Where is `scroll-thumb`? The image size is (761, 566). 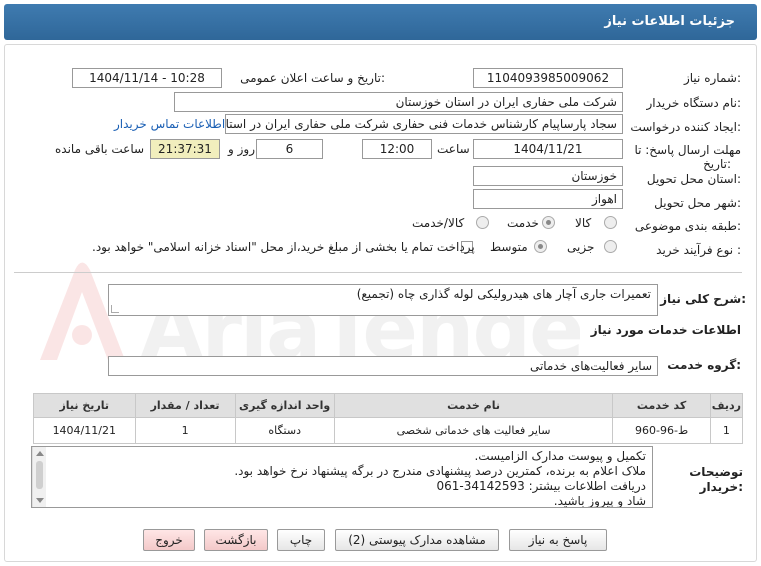
scroll-thumb is located at coordinates (39, 475).